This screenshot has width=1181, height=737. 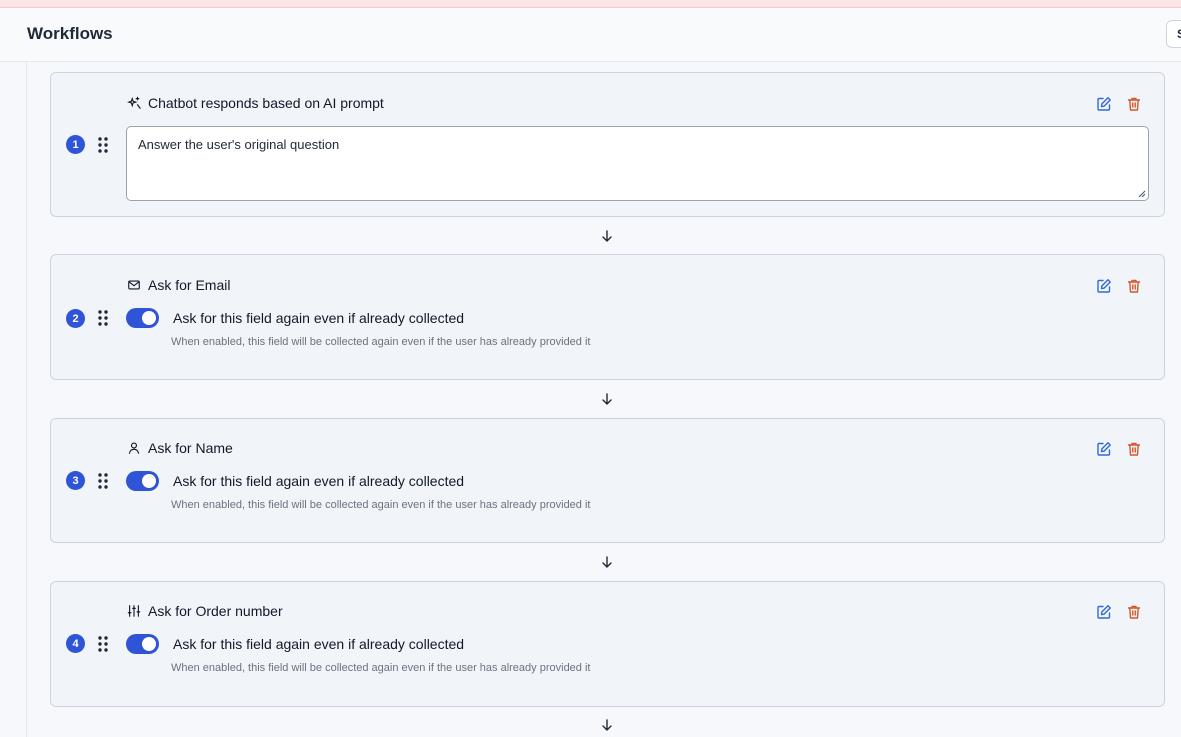 What do you see at coordinates (1141, 193) in the screenshot?
I see `resize-grip-icon` at bounding box center [1141, 193].